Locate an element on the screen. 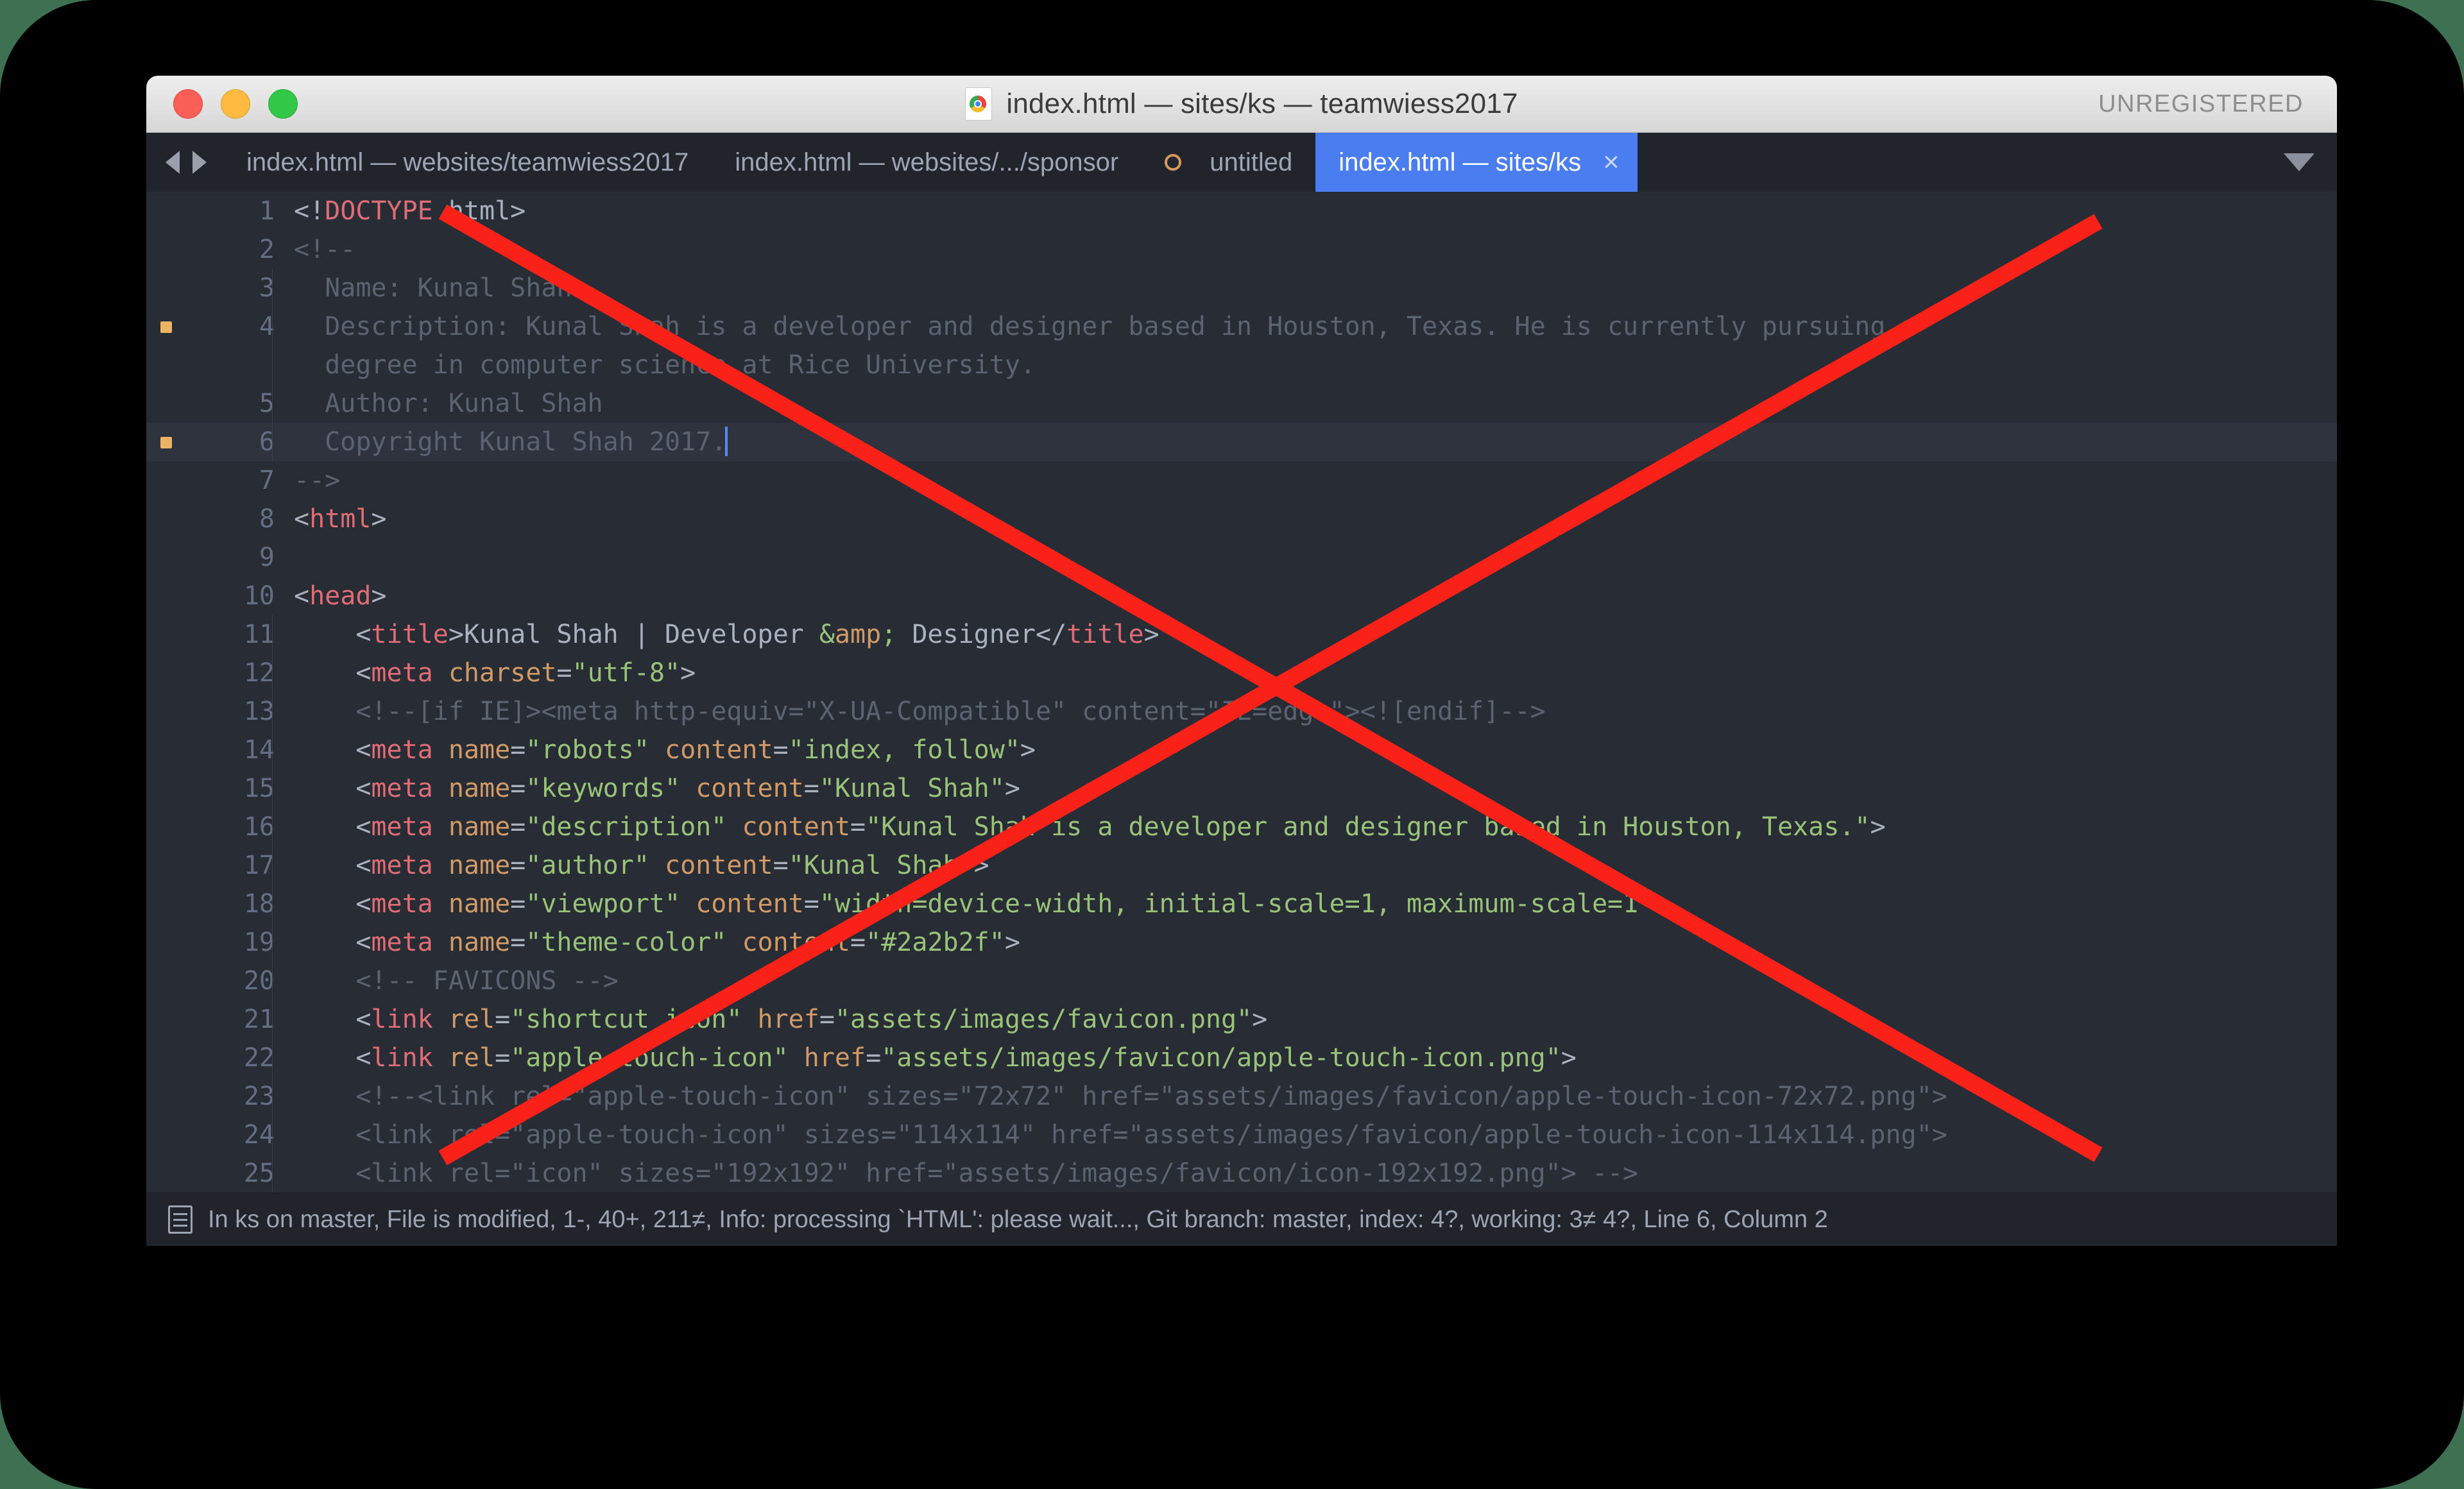 Image resolution: width=2464 pixels, height=1489 pixels. line-number: 20 is located at coordinates (259, 981).